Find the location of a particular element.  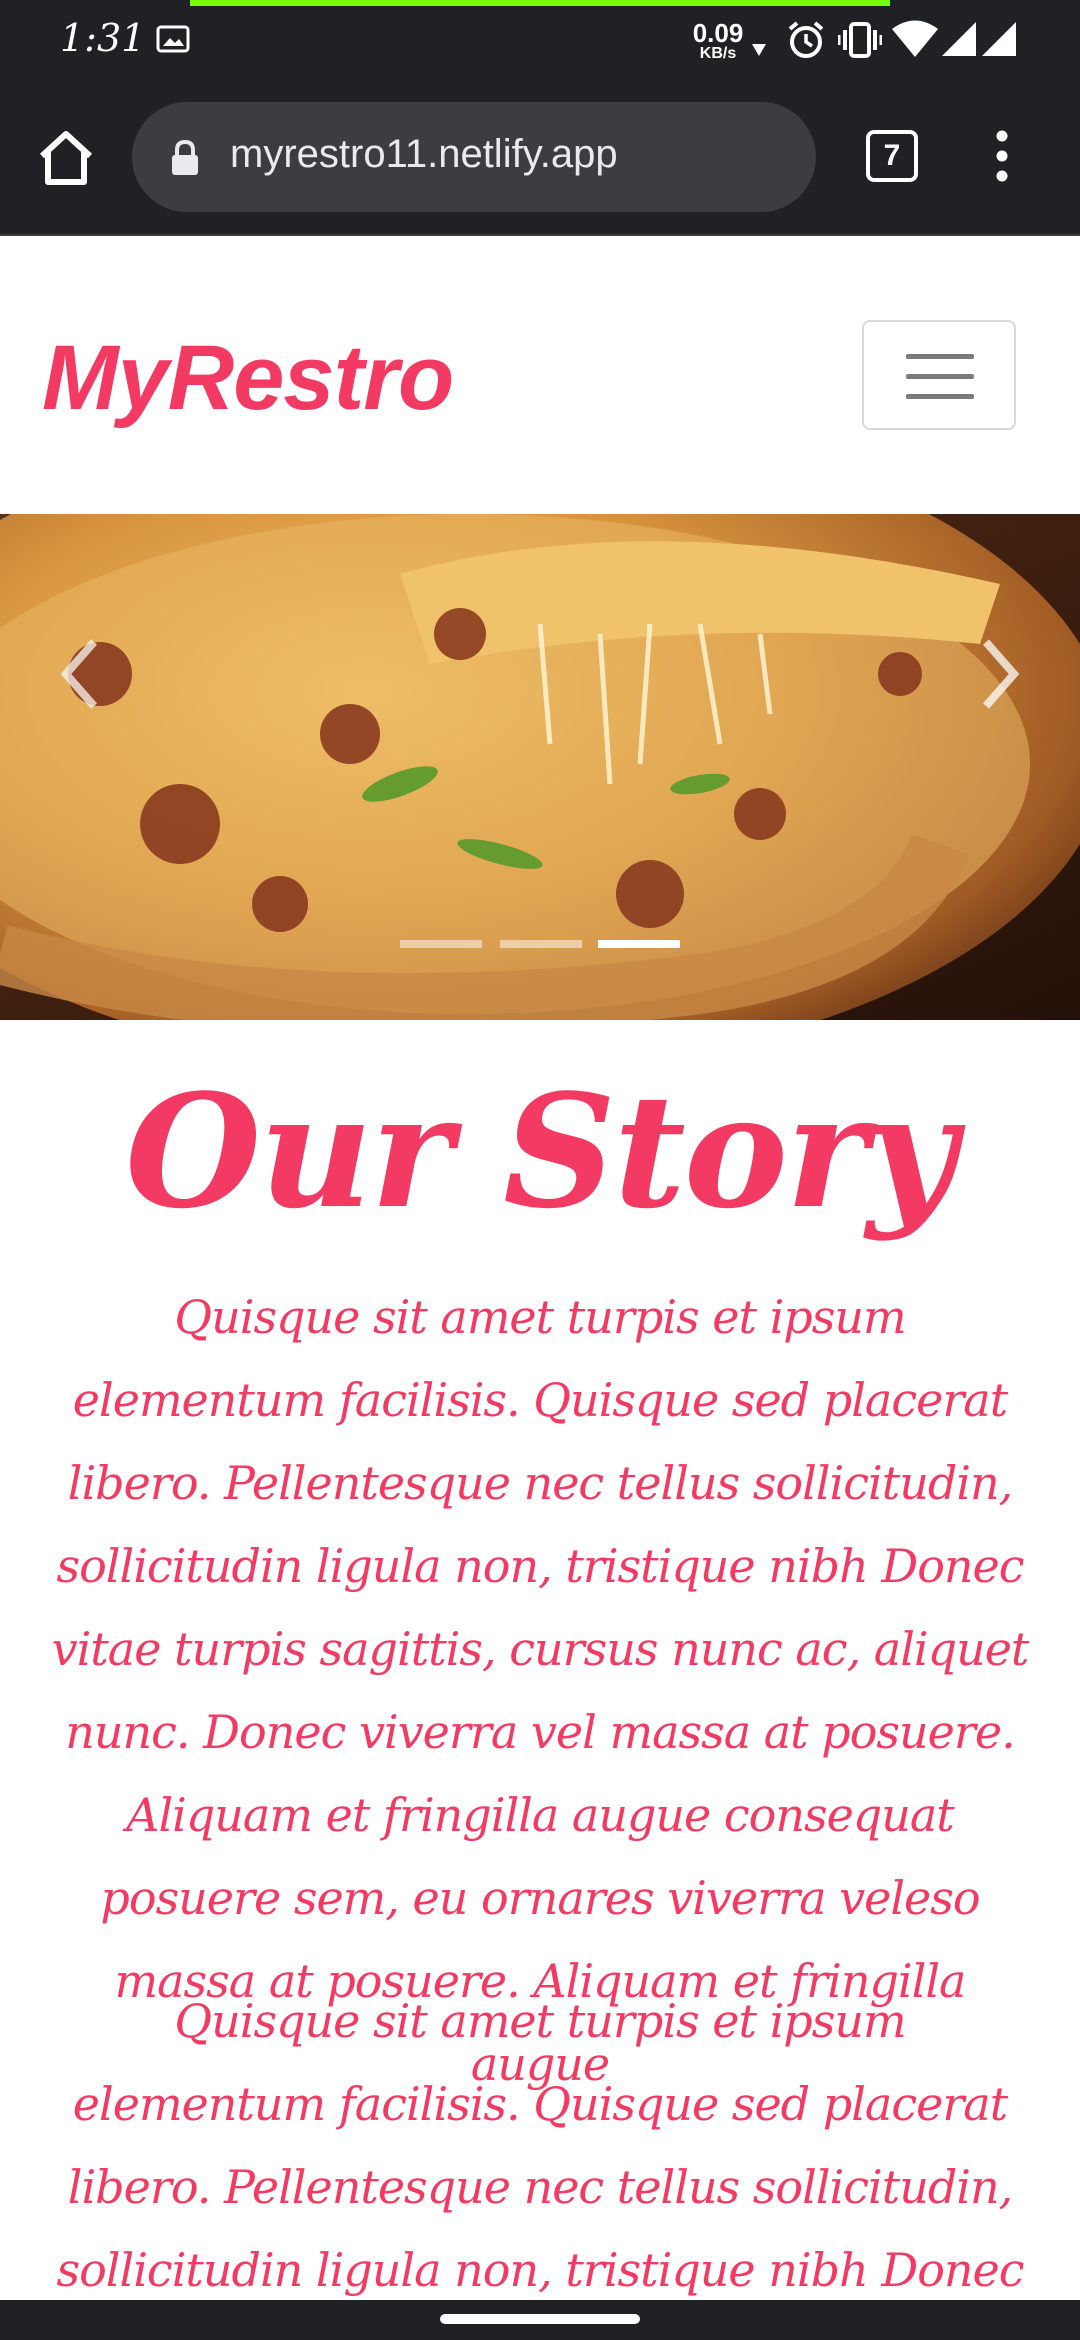

vibrate-icon is located at coordinates (860, 40).